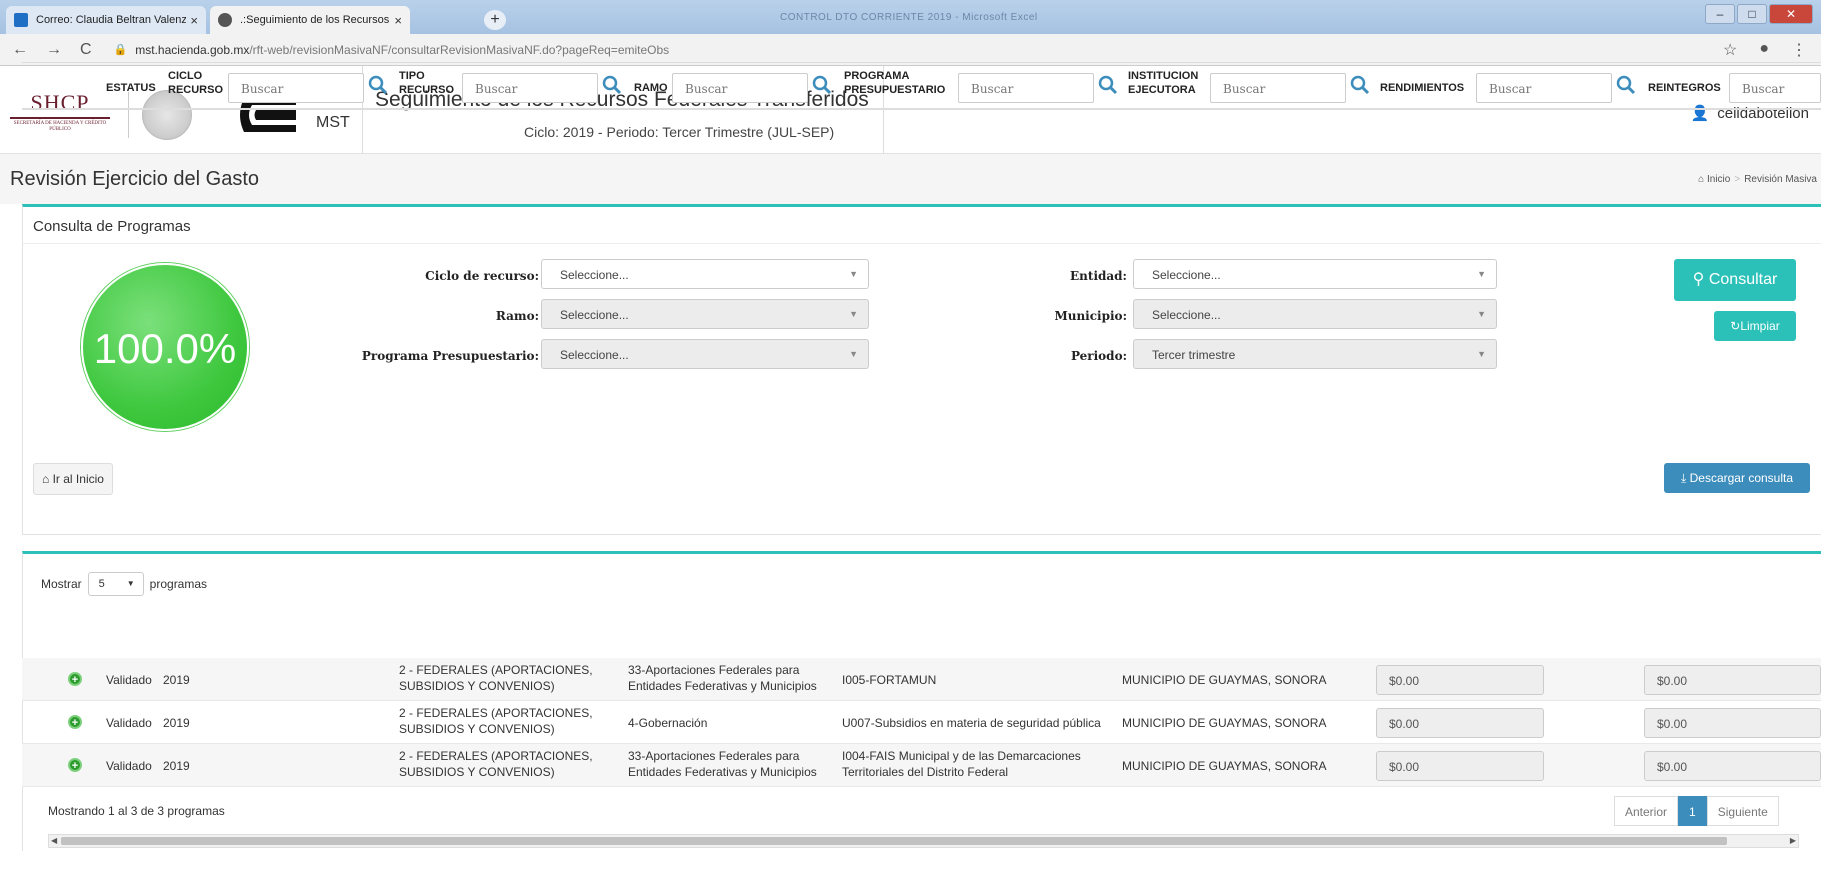 The height and width of the screenshot is (887, 1821). What do you see at coordinates (196, 90) in the screenshot?
I see `header-ciclo-line2: RECURSO` at bounding box center [196, 90].